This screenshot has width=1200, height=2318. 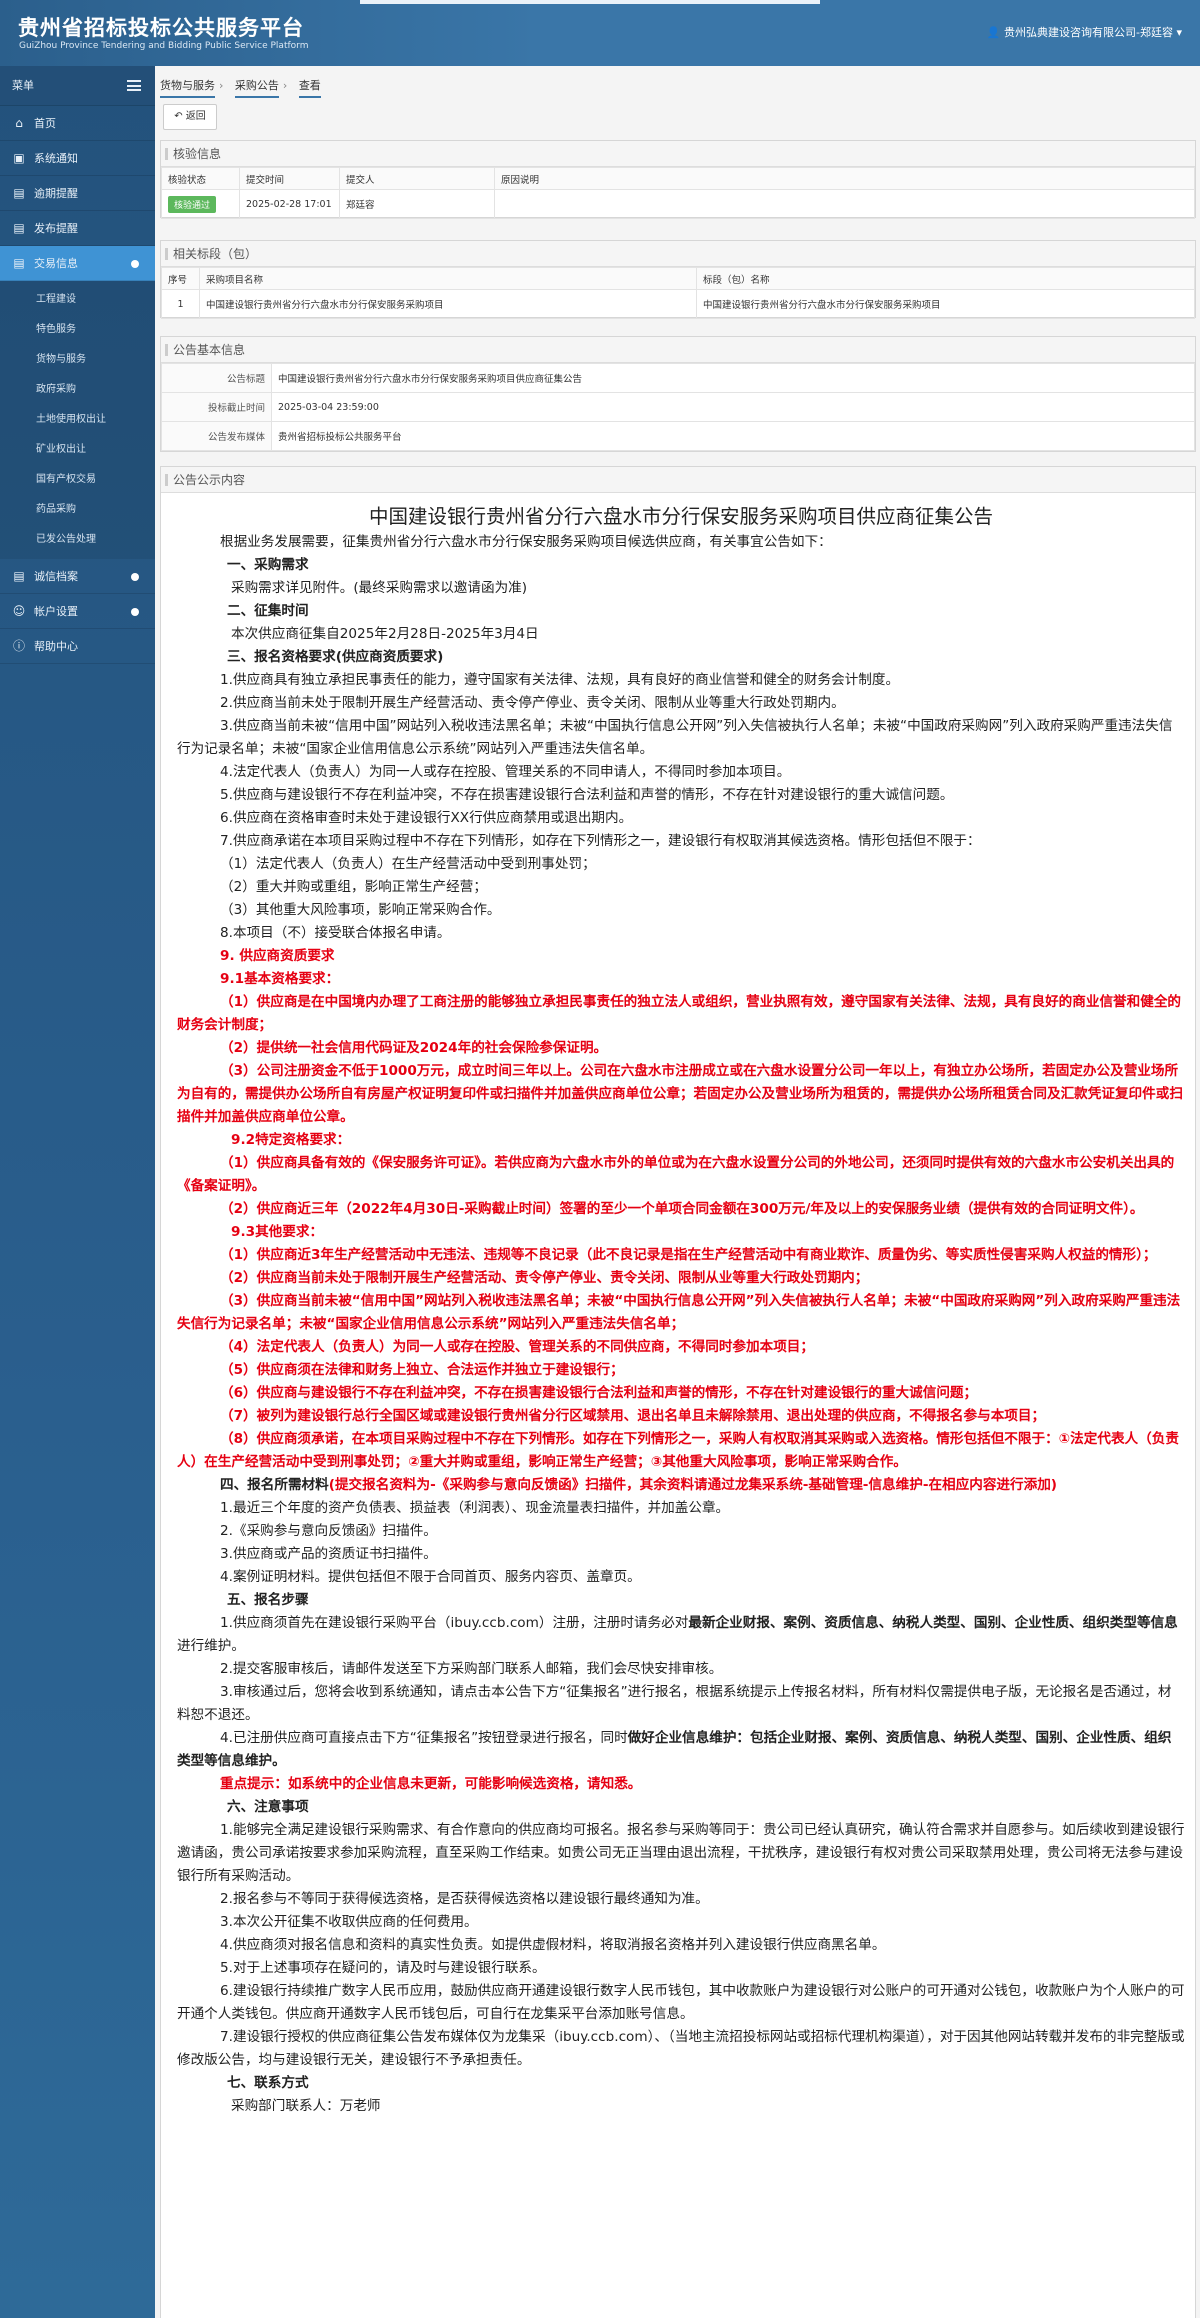 What do you see at coordinates (77, 193) in the screenshot?
I see `nav-overdue: ▤ 逾期提醒` at bounding box center [77, 193].